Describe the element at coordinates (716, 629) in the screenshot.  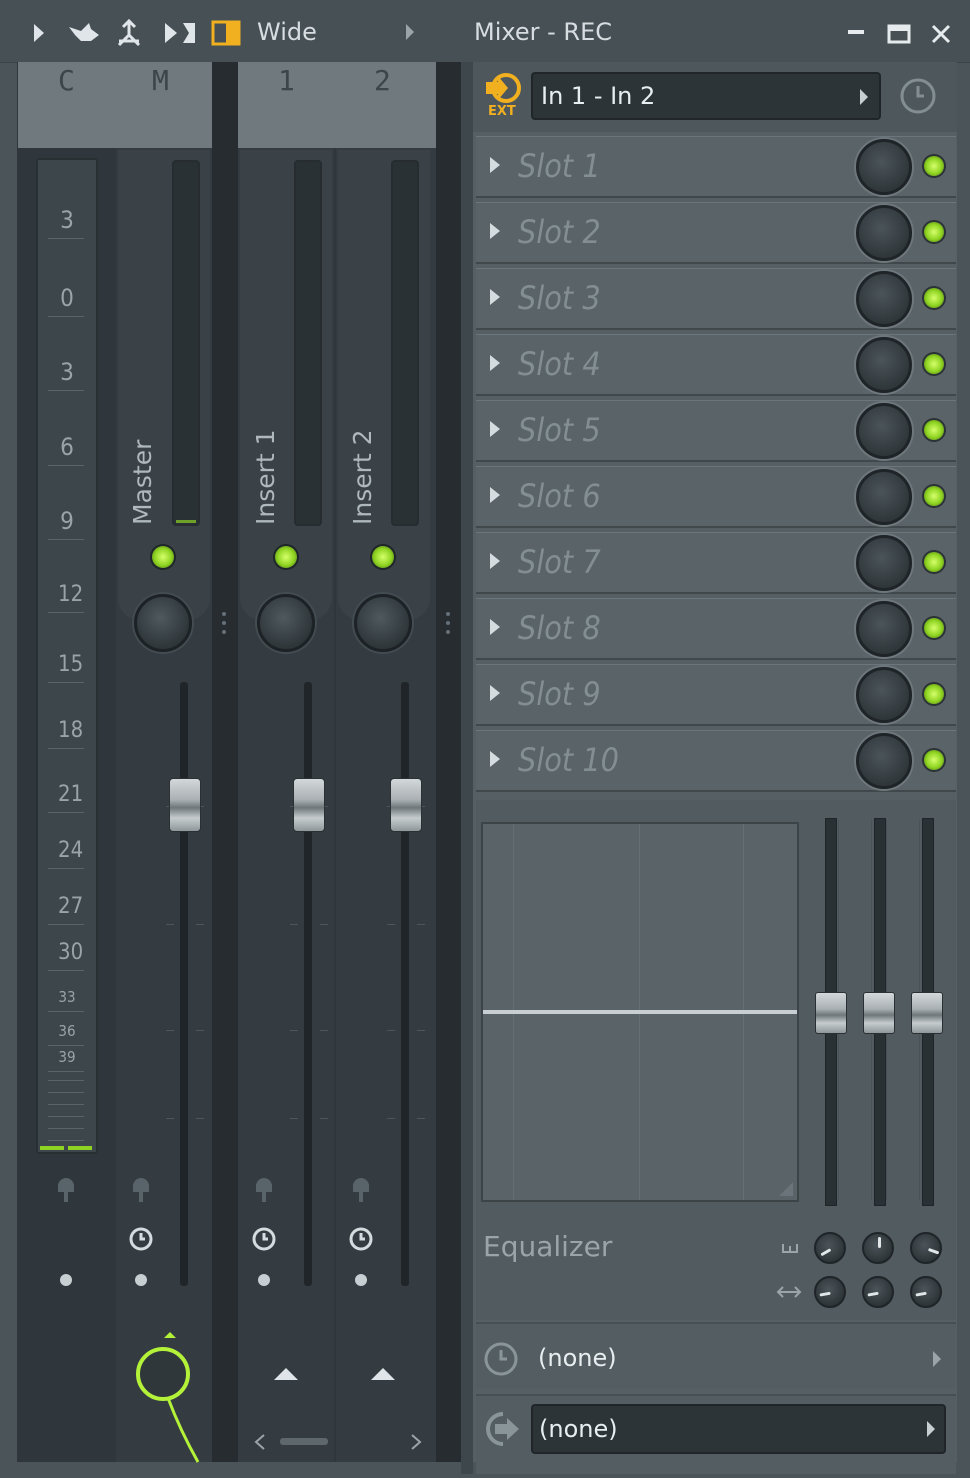
I see `fx-slot: Slot 8` at that location.